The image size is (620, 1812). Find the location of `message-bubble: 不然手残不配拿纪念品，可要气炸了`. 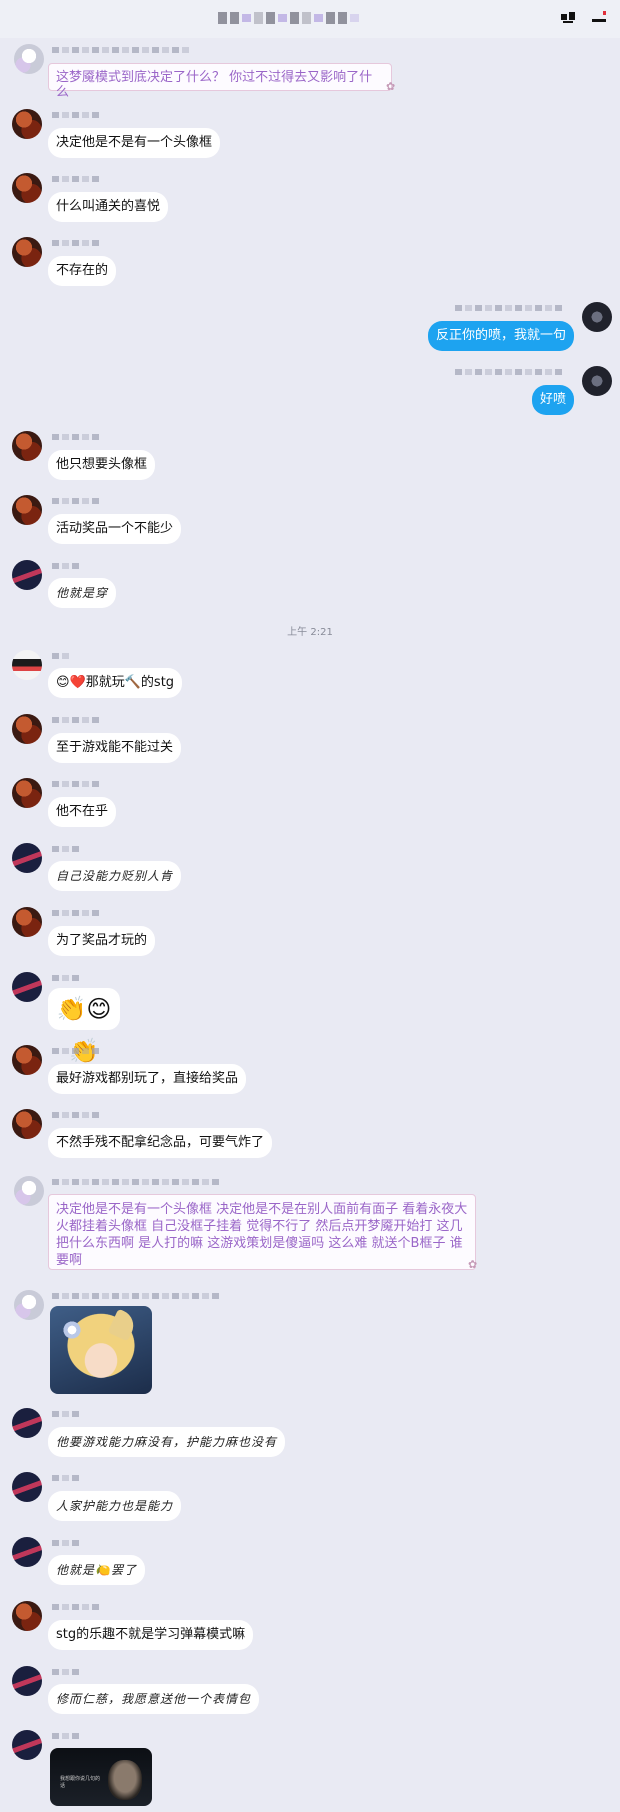

message-bubble: 不然手残不配拿纪念品，可要气炸了 is located at coordinates (160, 1143).